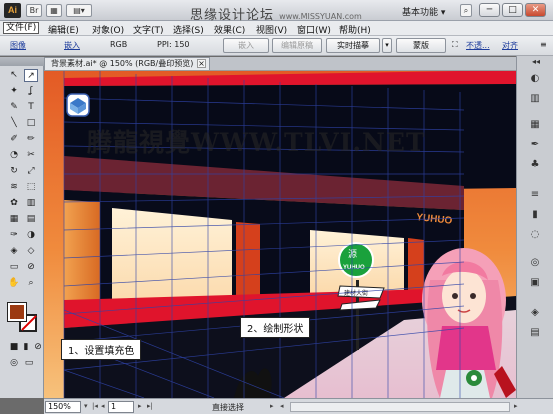 This screenshot has width=553, height=414. What do you see at coordinates (535, 313) in the screenshot?
I see `layers-panel-icon: ◈` at bounding box center [535, 313].